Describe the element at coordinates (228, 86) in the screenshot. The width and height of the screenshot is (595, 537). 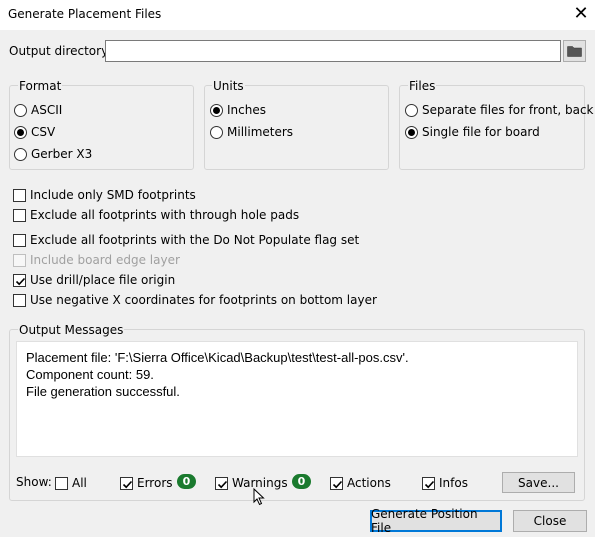
I see `units-group-title: Units` at that location.